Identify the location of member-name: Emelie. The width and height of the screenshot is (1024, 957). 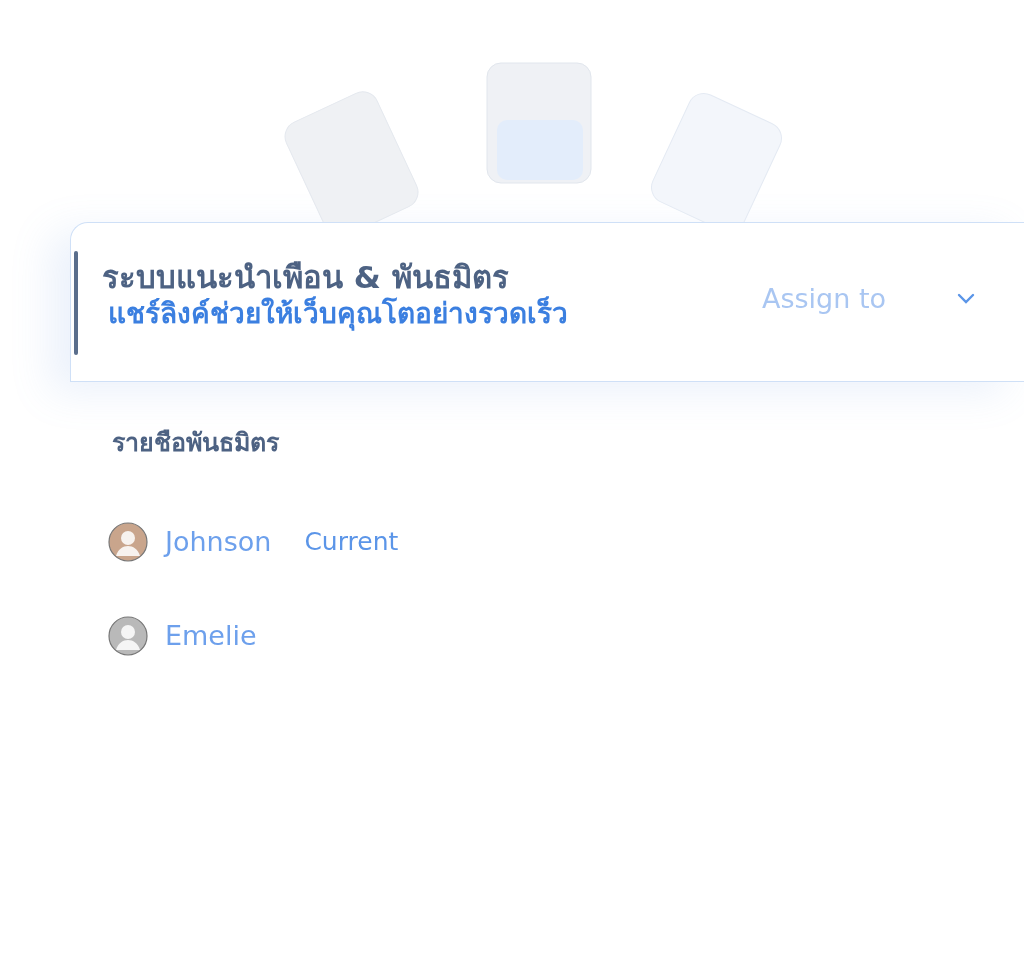
(211, 636).